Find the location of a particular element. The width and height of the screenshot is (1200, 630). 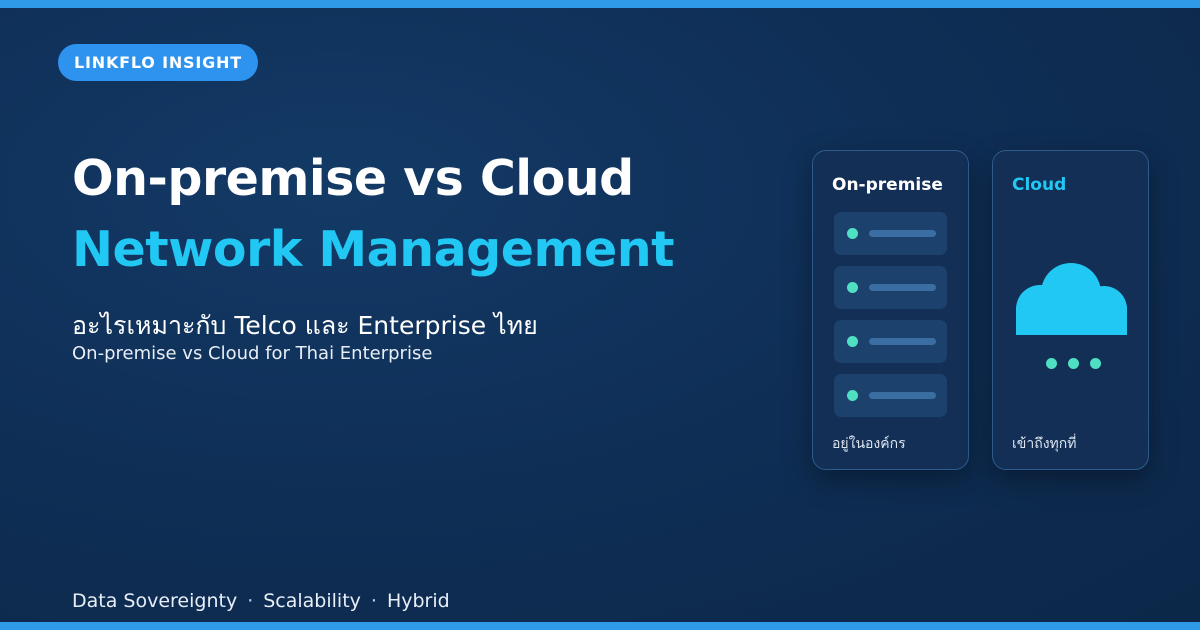

server-rack-icon is located at coordinates (890, 320).